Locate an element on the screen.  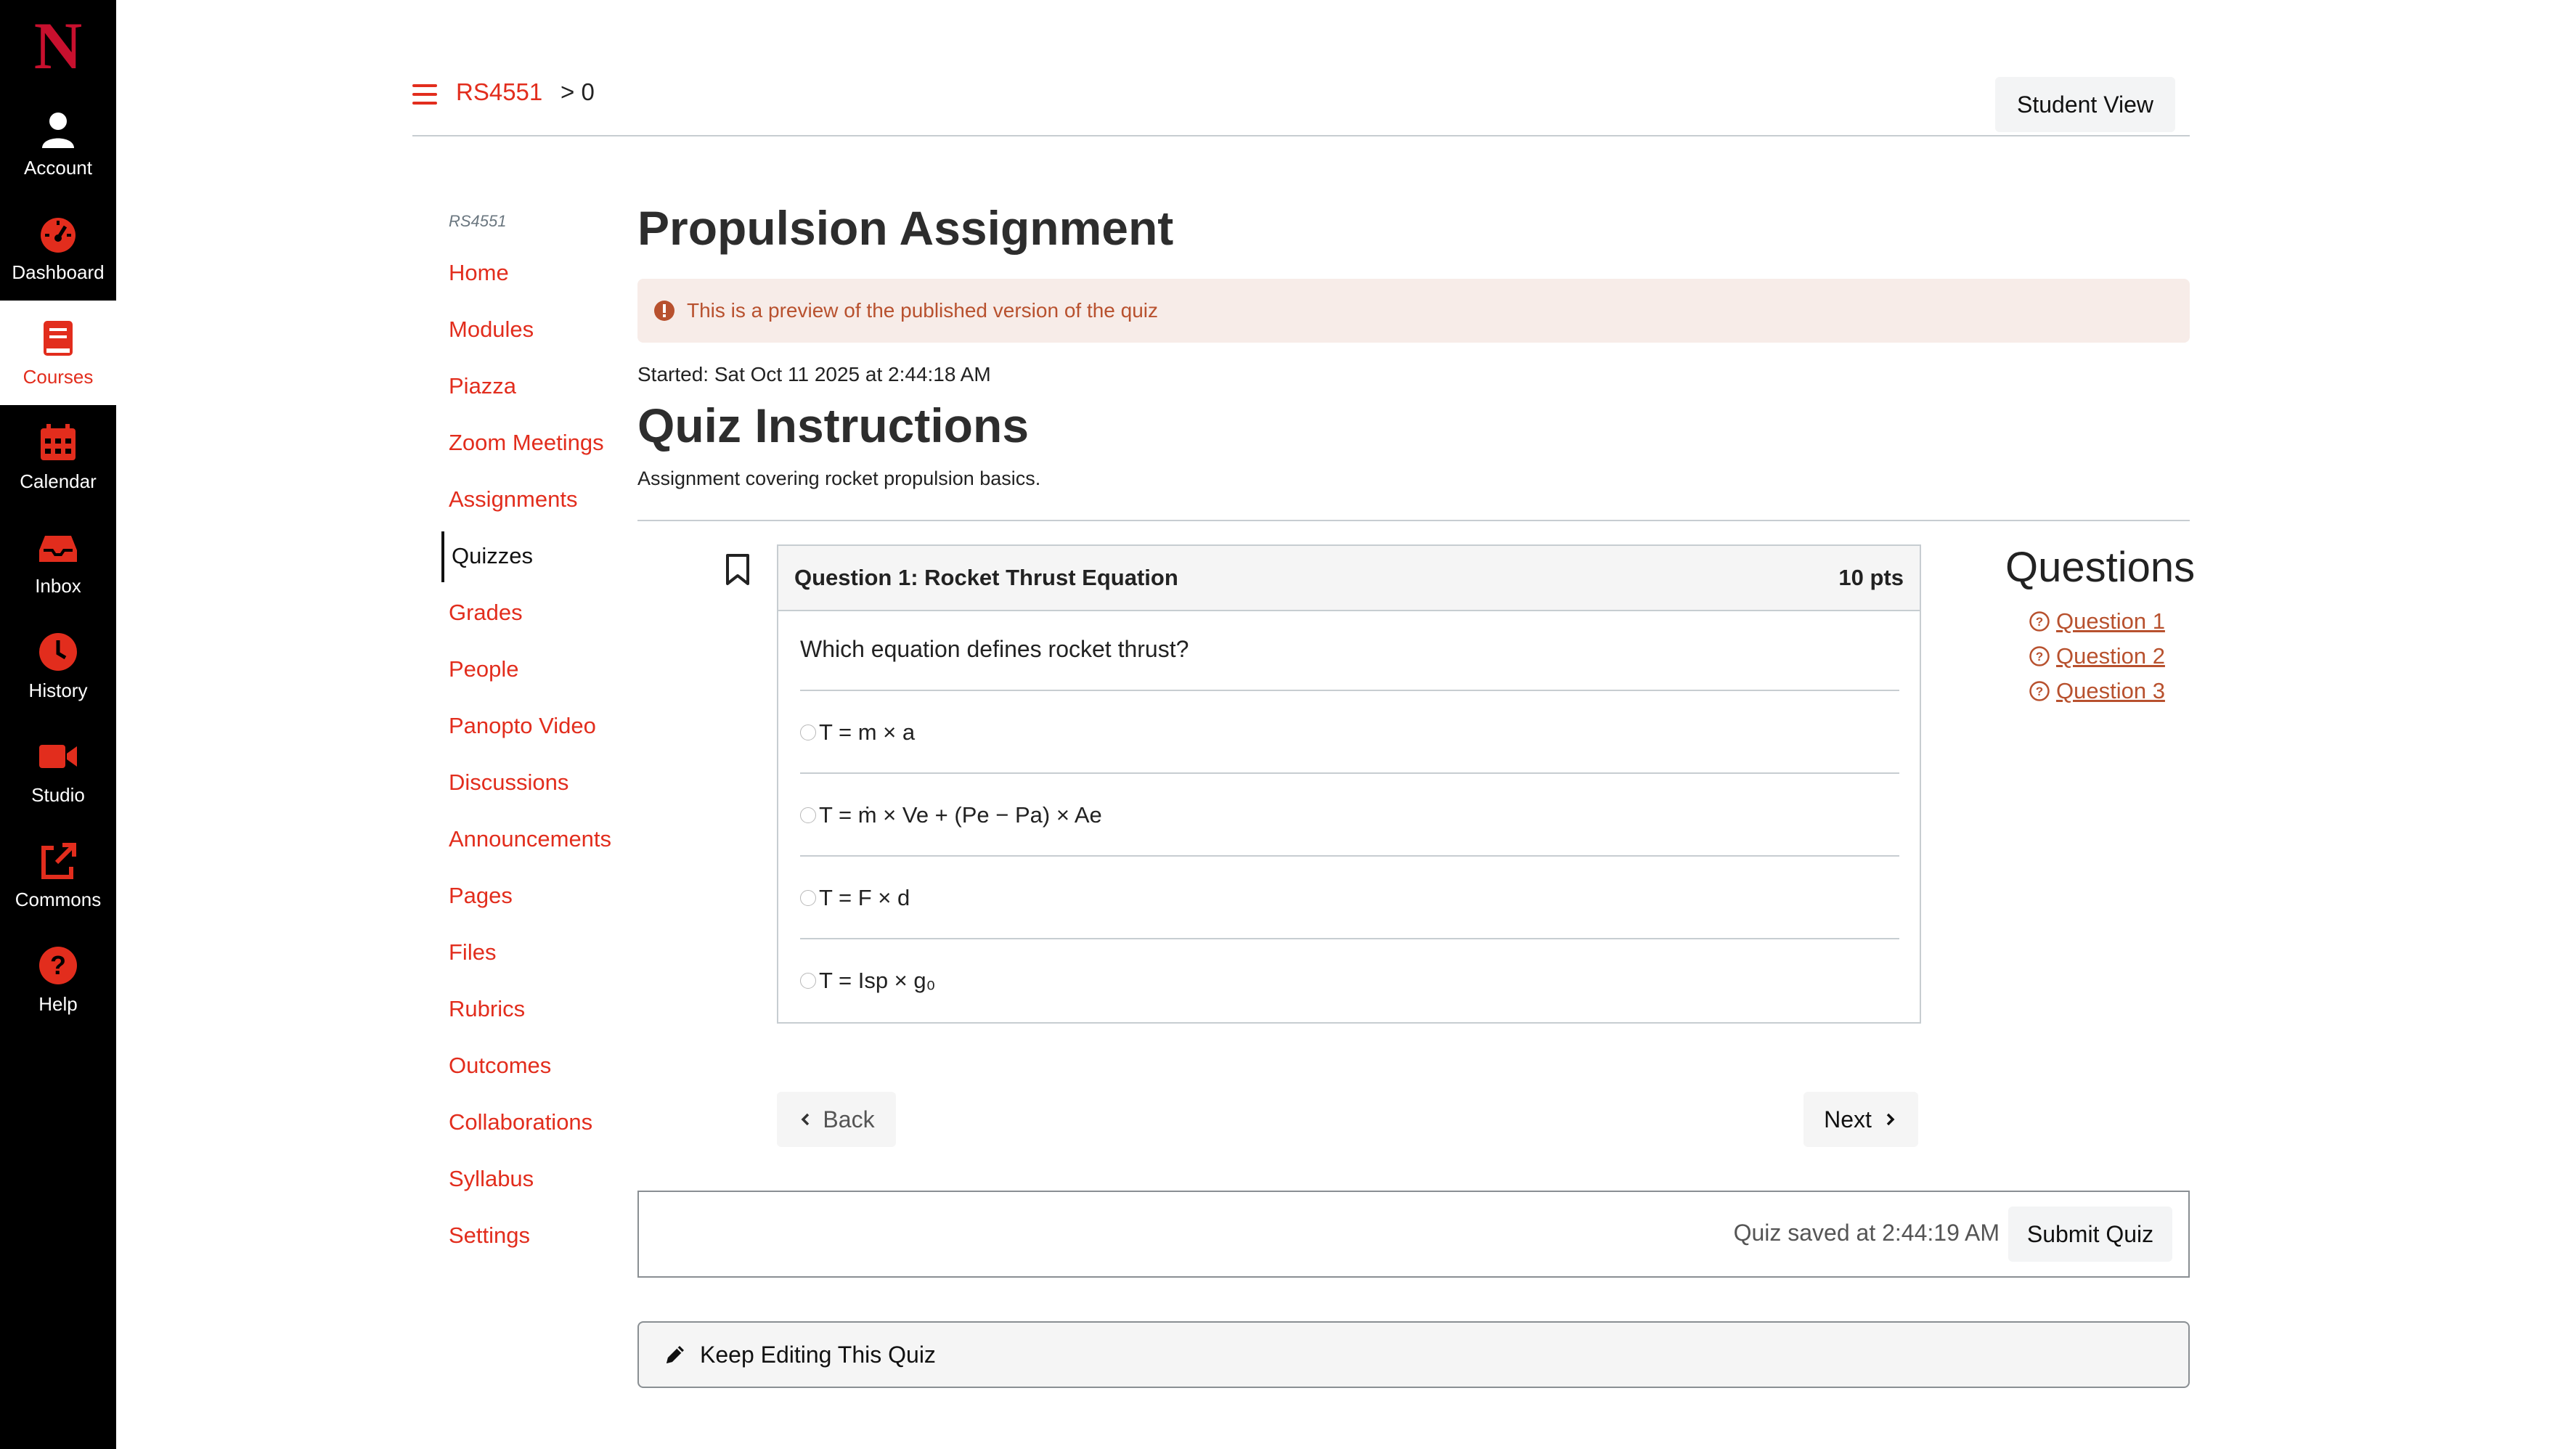
chevron-left-icon is located at coordinates (805, 1119).